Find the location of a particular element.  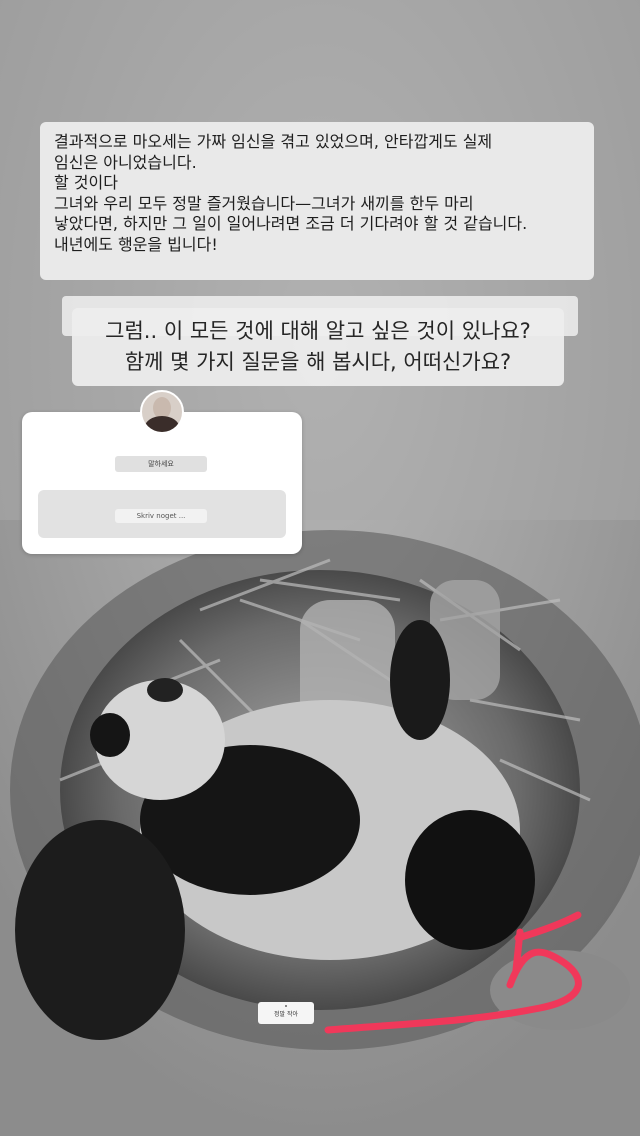

tag-label: 정말 작아 is located at coordinates (286, 1014).